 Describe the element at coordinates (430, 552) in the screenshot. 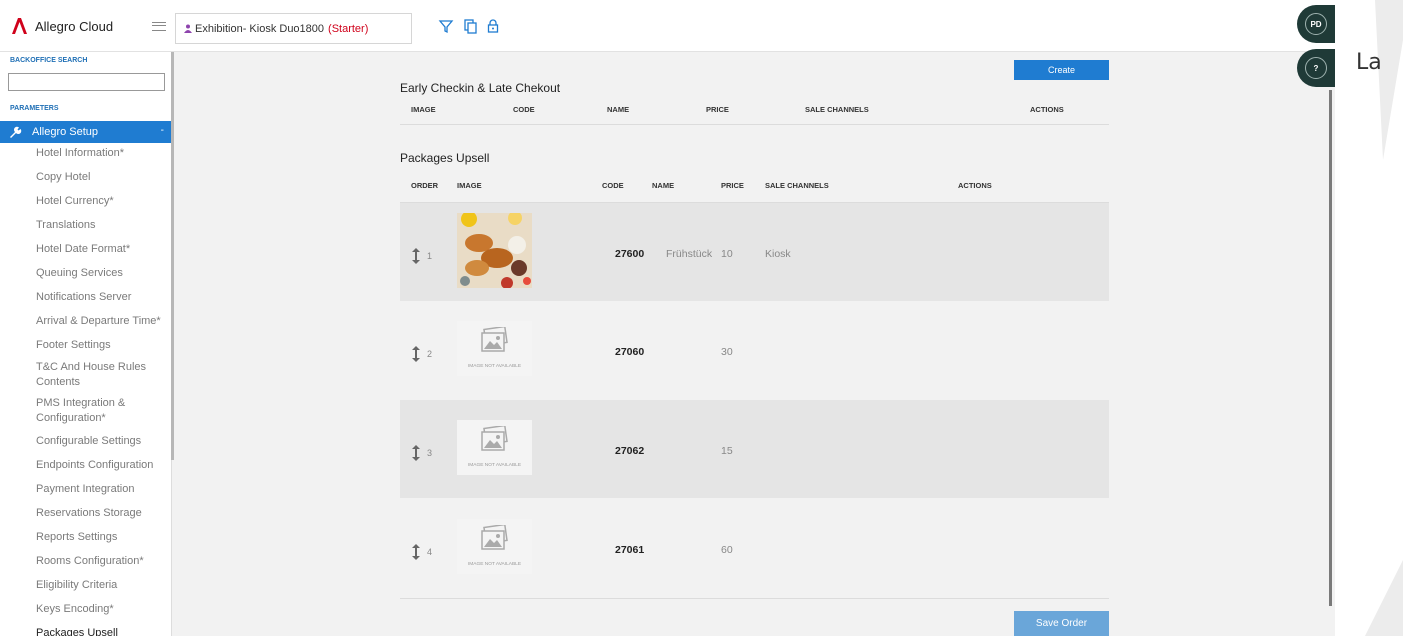

I see `row-order: 4` at that location.